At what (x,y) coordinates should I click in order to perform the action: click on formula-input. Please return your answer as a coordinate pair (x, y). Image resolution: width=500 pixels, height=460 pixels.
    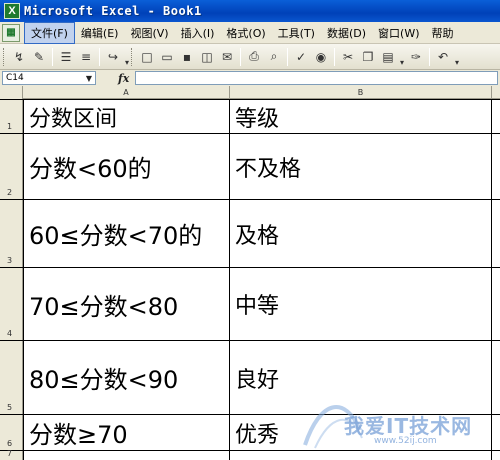
    Looking at the image, I should click on (316, 78).